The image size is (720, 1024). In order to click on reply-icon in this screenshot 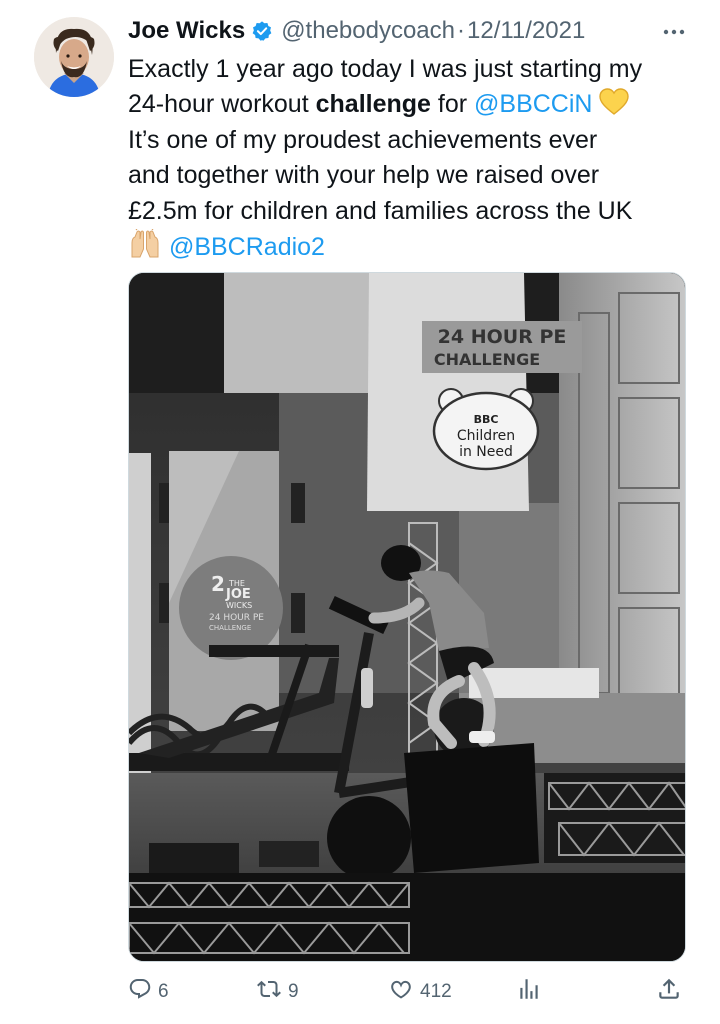, I will do `click(140, 992)`.